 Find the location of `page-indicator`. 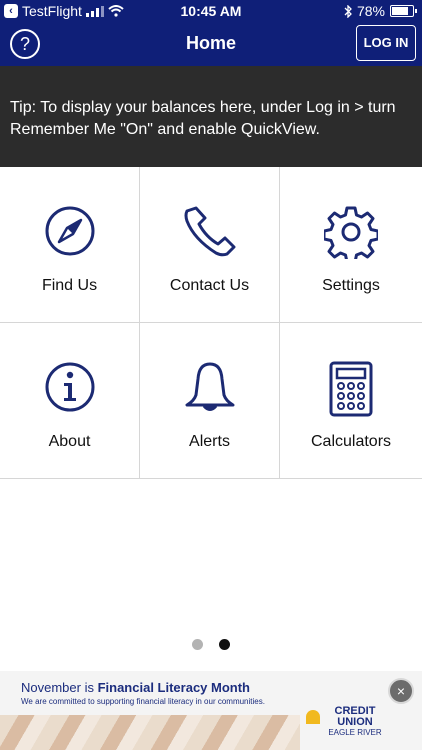

page-indicator is located at coordinates (211, 644).